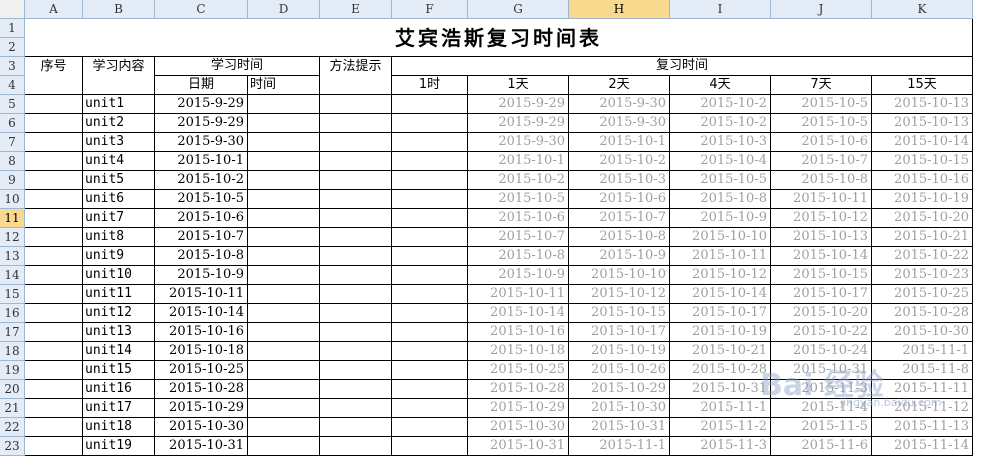 This screenshot has height=457, width=987. I want to click on column-header-g: G, so click(518, 9).